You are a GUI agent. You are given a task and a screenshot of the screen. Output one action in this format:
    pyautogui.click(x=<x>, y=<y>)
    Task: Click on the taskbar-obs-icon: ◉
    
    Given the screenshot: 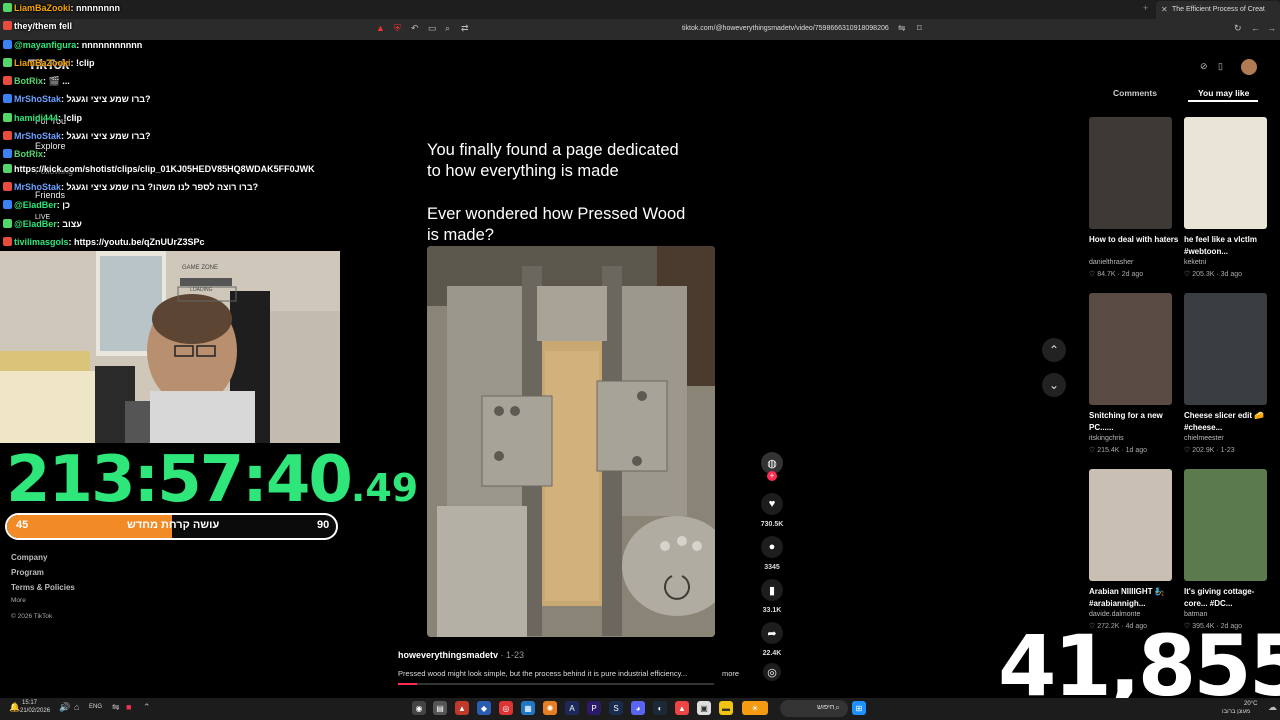 What is the action you would take?
    pyautogui.click(x=419, y=708)
    